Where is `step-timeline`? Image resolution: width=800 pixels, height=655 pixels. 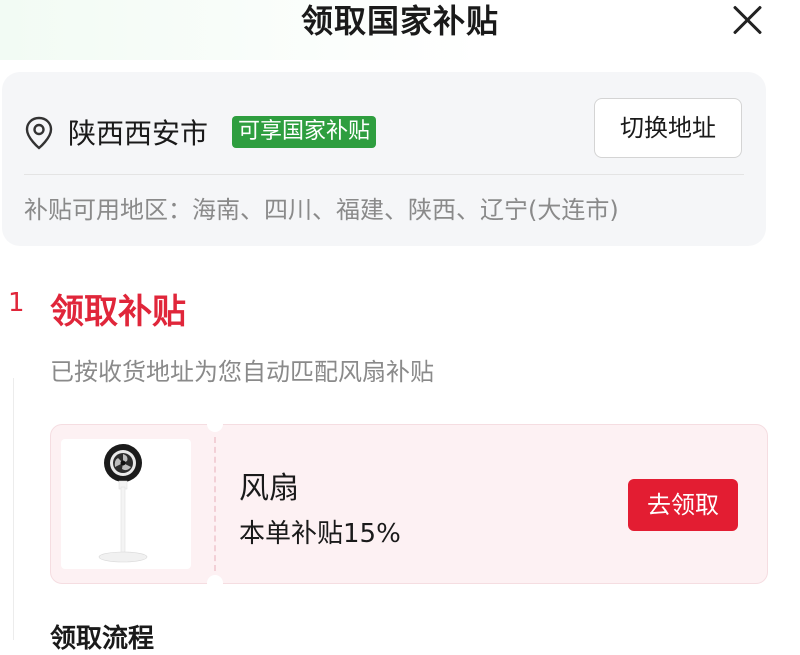 step-timeline is located at coordinates (13, 509).